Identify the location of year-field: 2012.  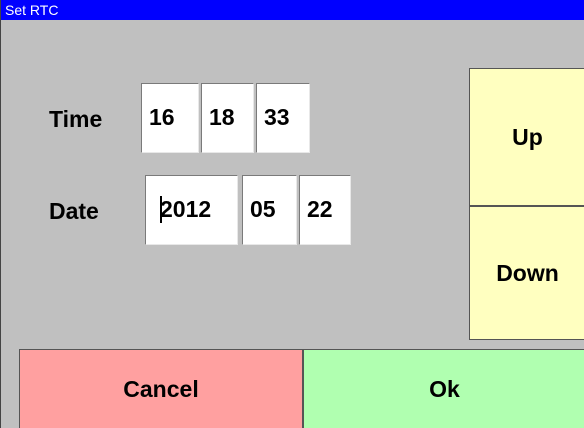
(191, 210).